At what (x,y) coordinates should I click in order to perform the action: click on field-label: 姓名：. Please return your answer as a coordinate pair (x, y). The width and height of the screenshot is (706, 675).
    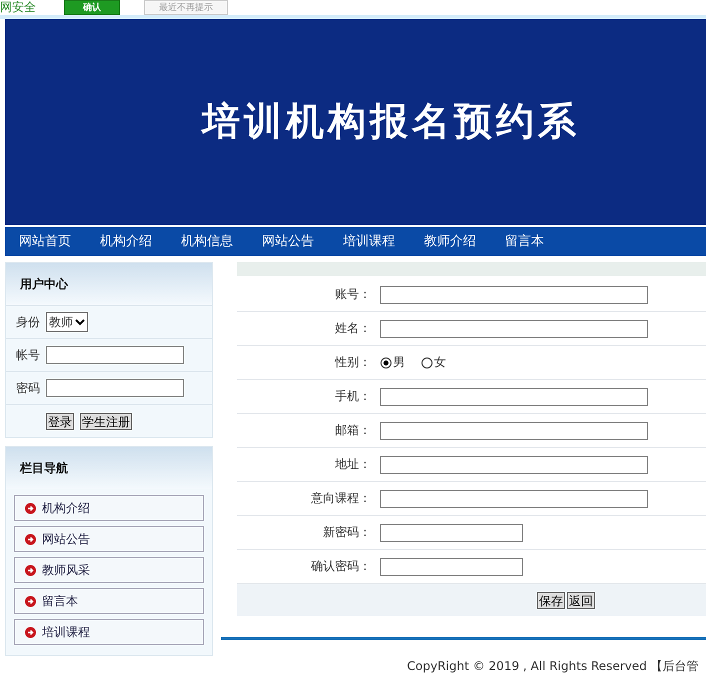
    Looking at the image, I should click on (352, 328).